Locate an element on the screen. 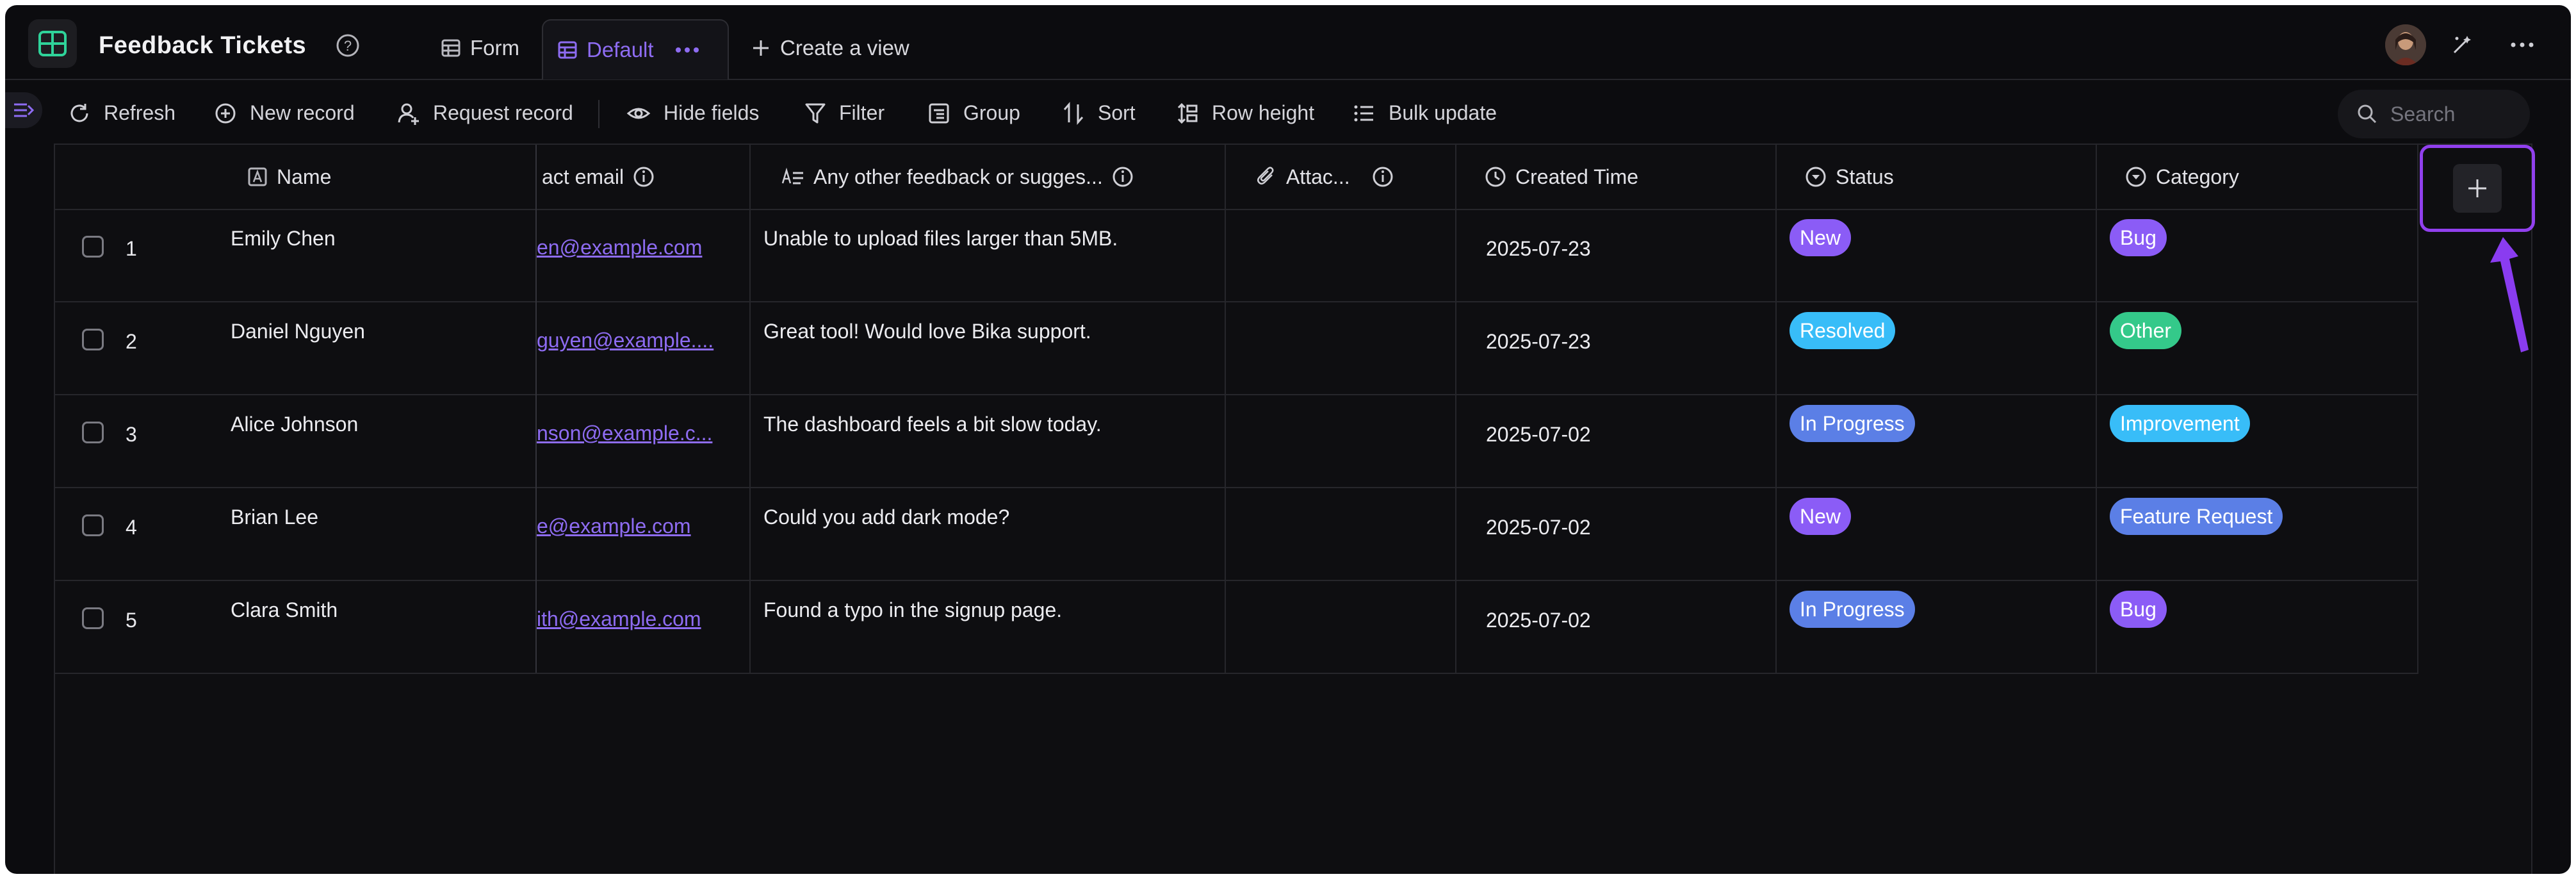 The width and height of the screenshot is (2576, 879). bulk-update-button: Bulk update is located at coordinates (1425, 113).